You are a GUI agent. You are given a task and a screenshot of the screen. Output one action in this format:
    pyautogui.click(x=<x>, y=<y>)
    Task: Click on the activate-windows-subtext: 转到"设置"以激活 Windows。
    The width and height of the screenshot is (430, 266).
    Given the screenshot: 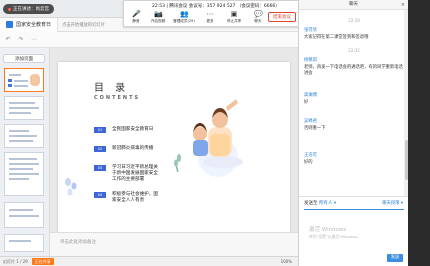 What is the action you would take?
    pyautogui.click(x=335, y=236)
    